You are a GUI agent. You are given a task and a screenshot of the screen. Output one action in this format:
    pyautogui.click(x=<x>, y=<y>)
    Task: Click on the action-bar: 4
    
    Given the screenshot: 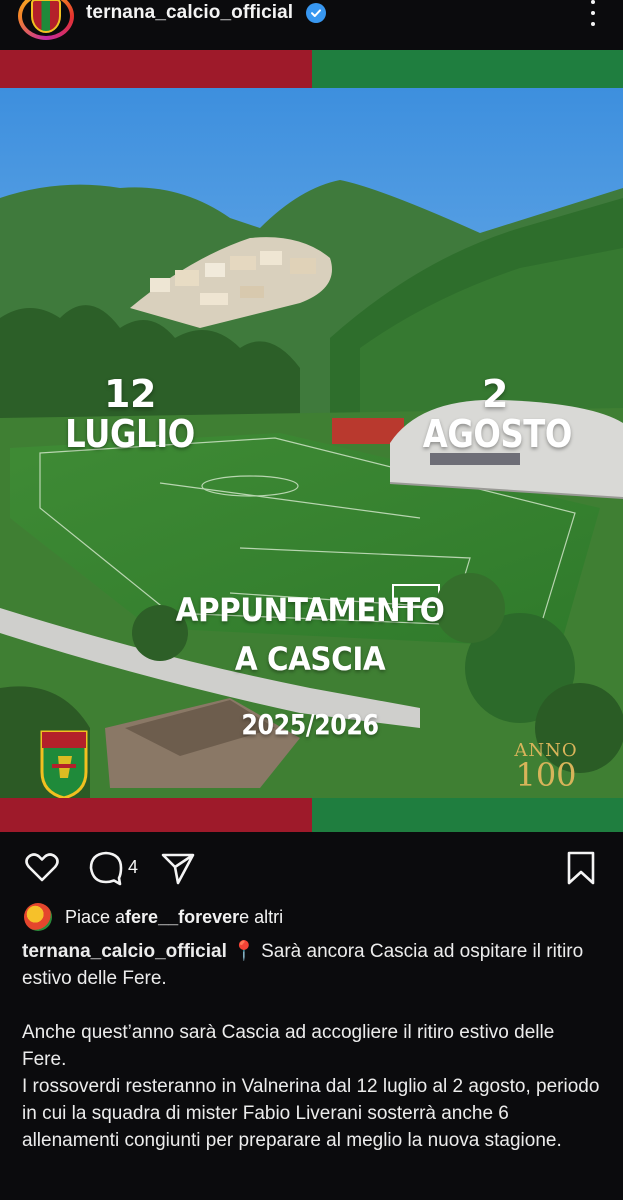 What is the action you would take?
    pyautogui.click(x=311, y=865)
    